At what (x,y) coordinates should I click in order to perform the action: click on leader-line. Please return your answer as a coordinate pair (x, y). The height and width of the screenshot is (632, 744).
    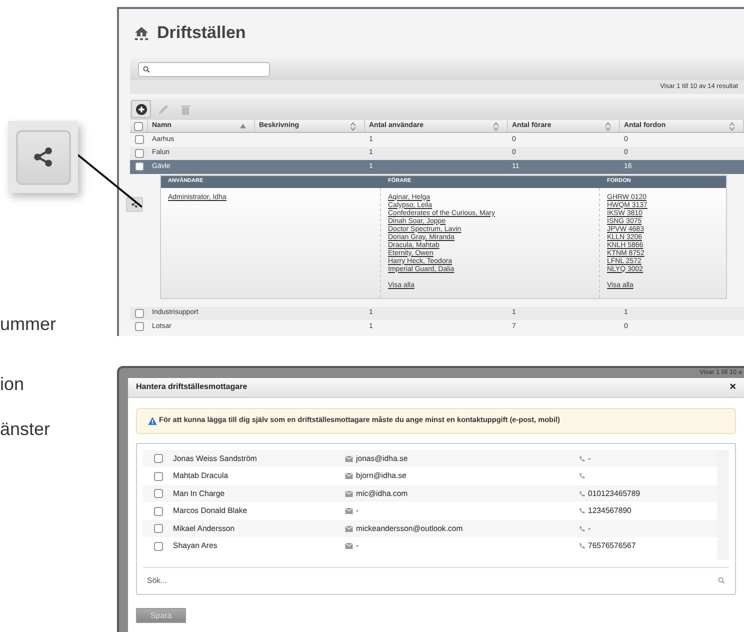
    Looking at the image, I should click on (110, 181).